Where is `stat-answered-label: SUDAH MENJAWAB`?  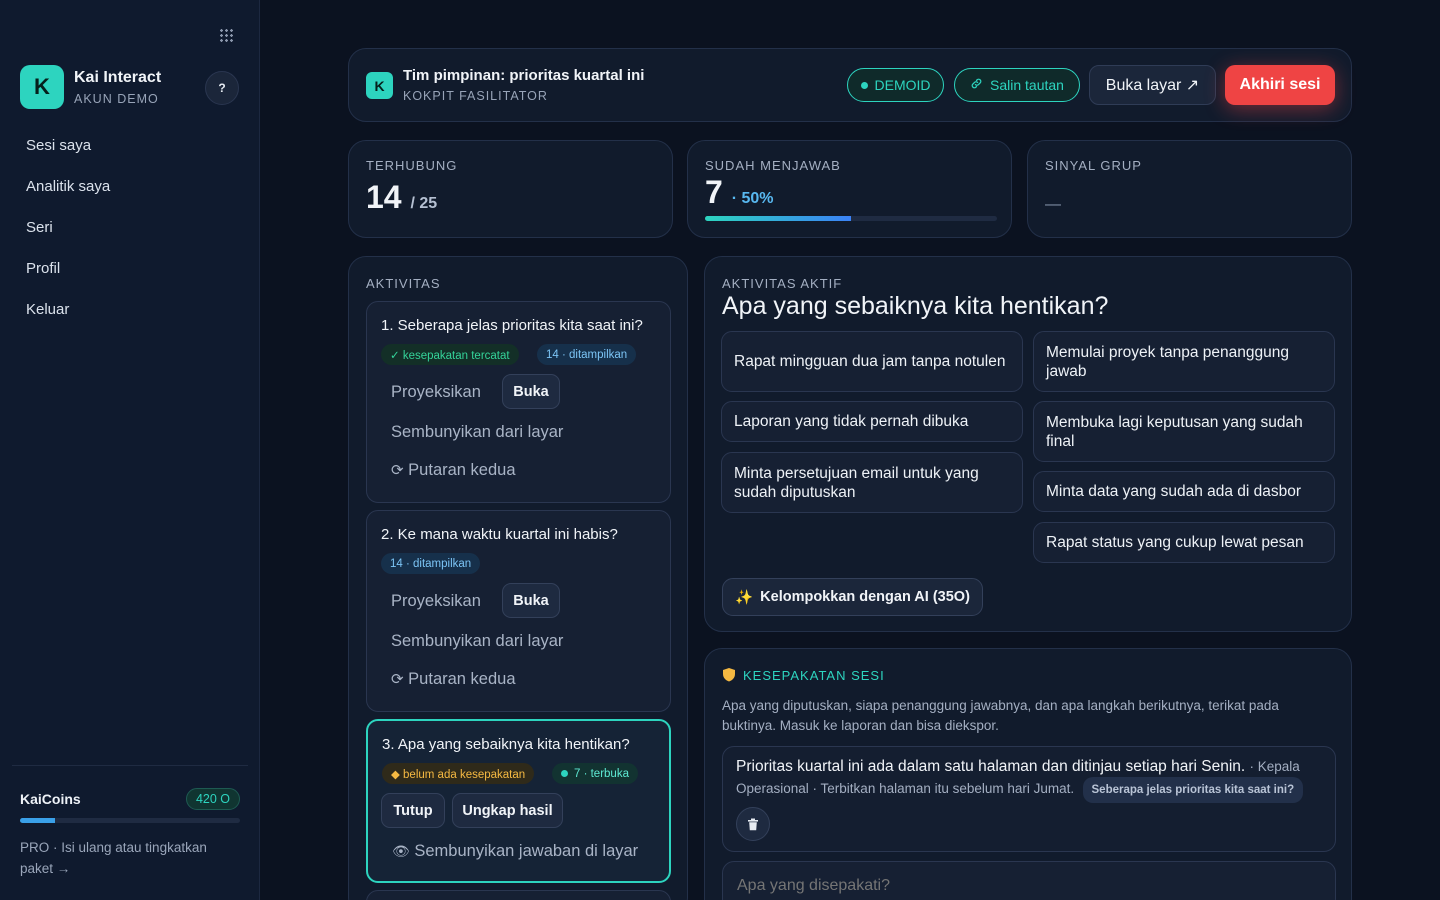 stat-answered-label: SUDAH MENJAWAB is located at coordinates (773, 165).